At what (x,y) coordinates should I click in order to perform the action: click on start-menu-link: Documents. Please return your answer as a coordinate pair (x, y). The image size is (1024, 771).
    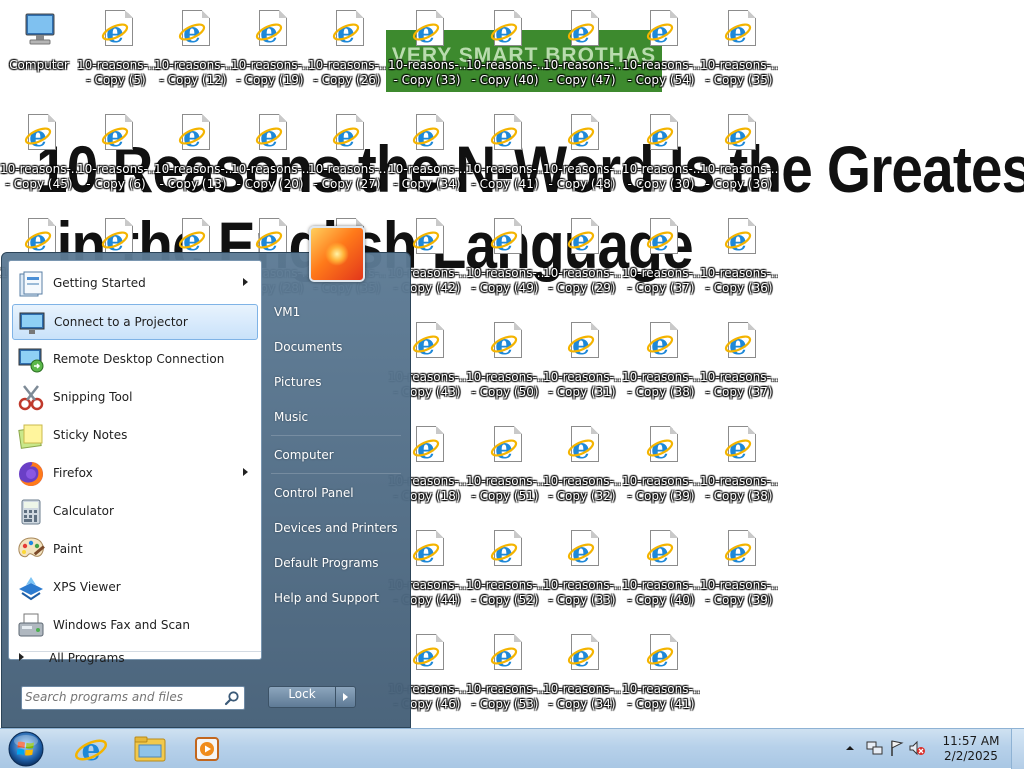
    Looking at the image, I should click on (337, 347).